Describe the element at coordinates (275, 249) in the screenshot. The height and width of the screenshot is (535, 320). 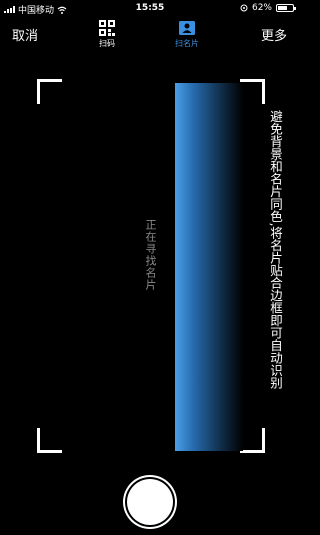
I see `scan-hint-text: 避免背景和名片同色,将名片贴合边框即可自动识别` at that location.